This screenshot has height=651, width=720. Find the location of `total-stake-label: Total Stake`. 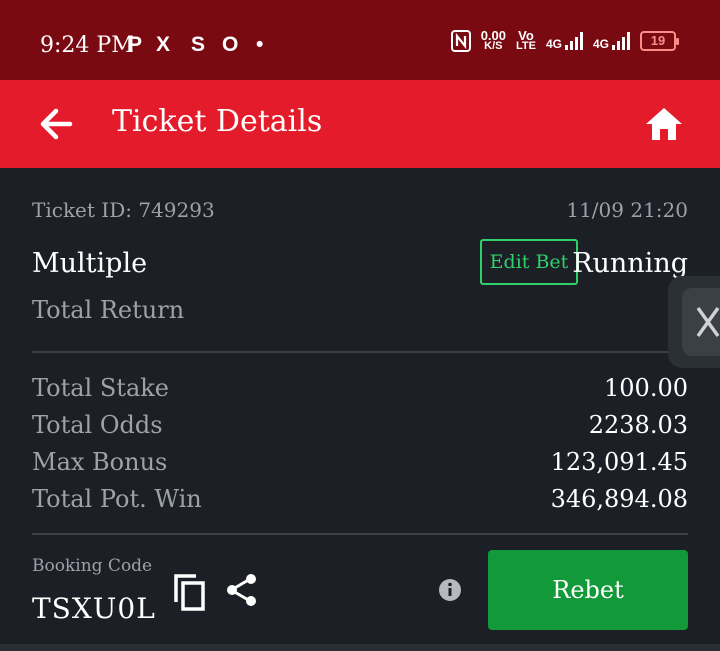

total-stake-label: Total Stake is located at coordinates (100, 388).